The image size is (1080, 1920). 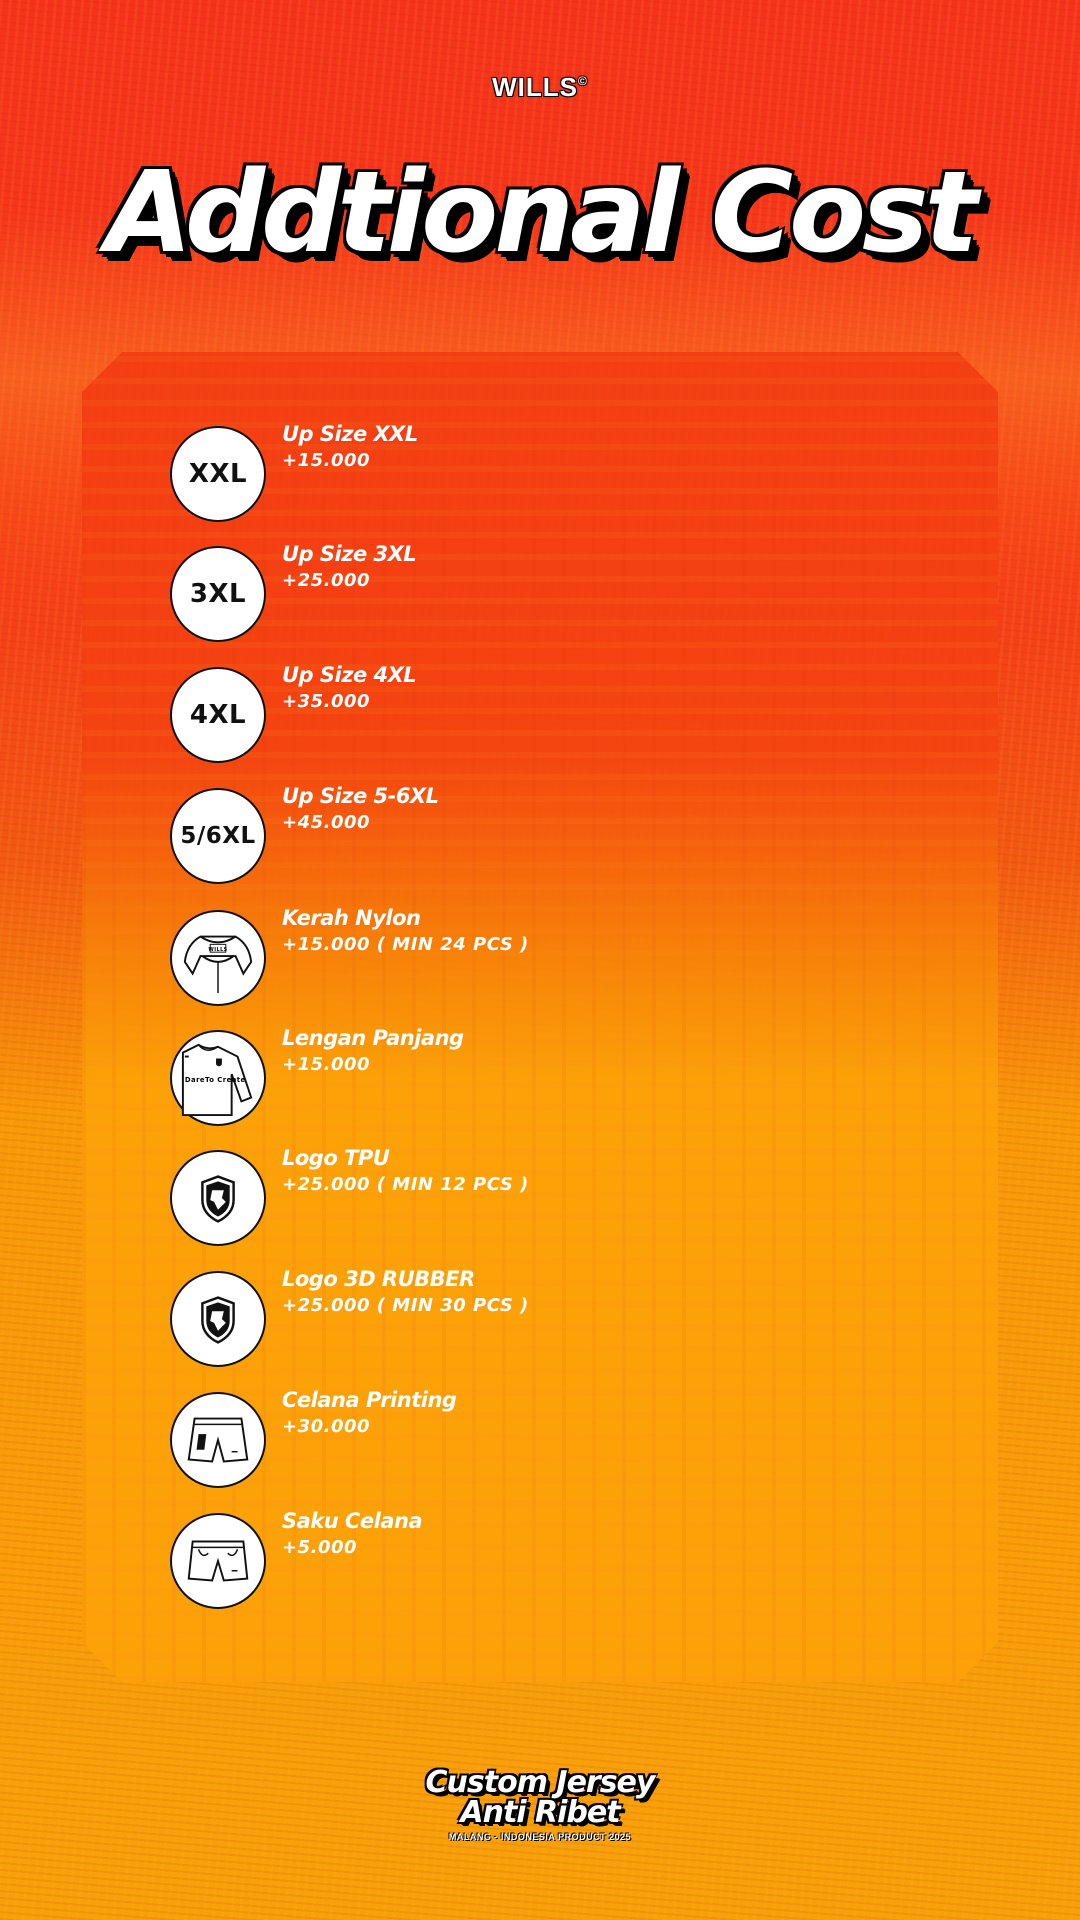 What do you see at coordinates (218, 474) in the screenshot?
I see `size-badge: XXL` at bounding box center [218, 474].